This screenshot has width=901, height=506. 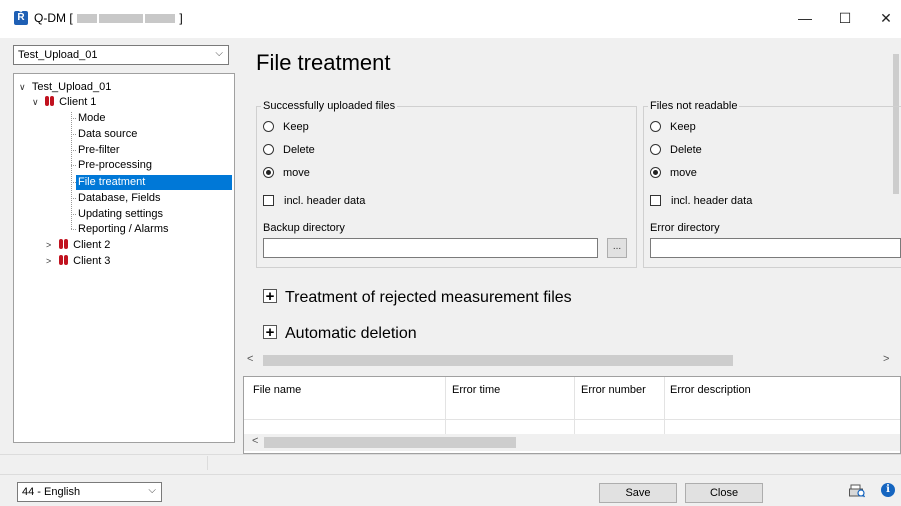 I want to click on tree-item-pre-filter: Pre-filter, so click(x=98, y=150).